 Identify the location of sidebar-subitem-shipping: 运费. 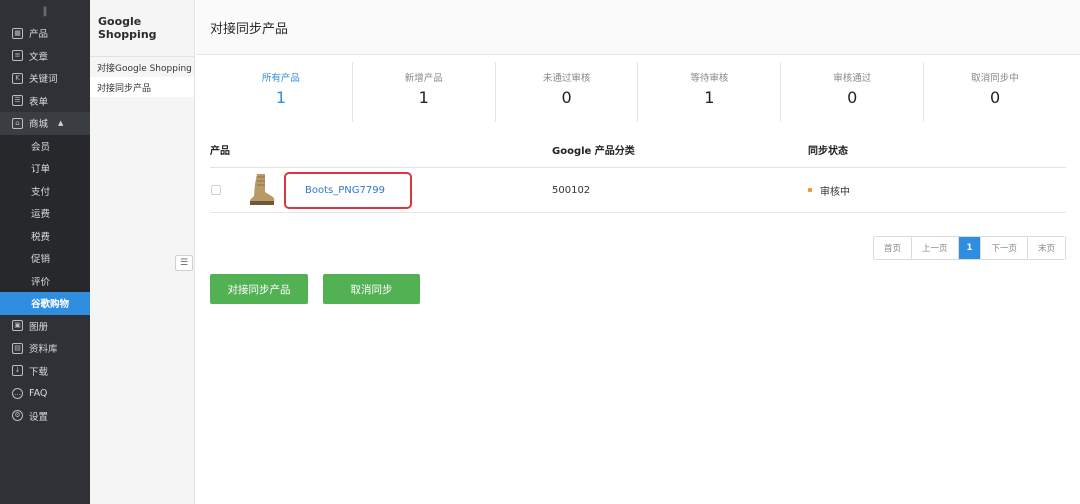
(45, 213).